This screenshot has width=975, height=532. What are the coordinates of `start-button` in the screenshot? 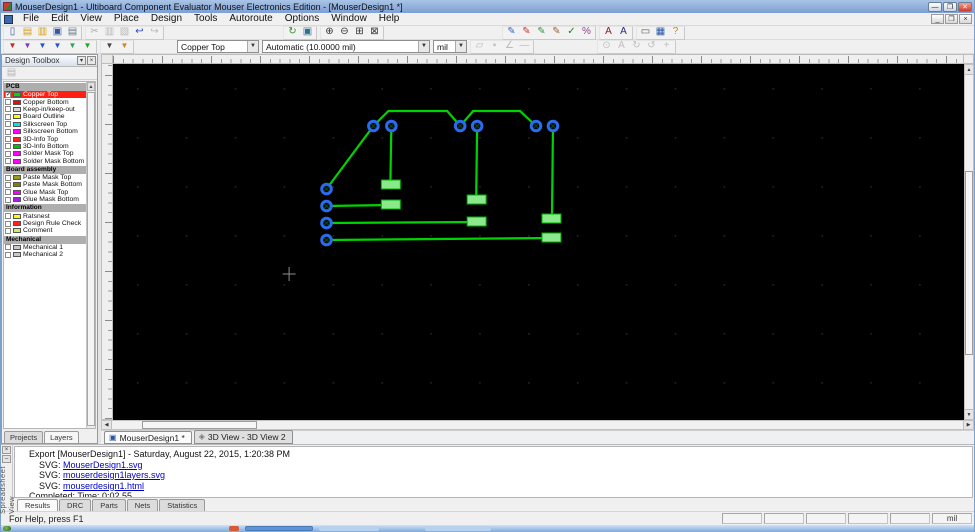 It's located at (7, 528).